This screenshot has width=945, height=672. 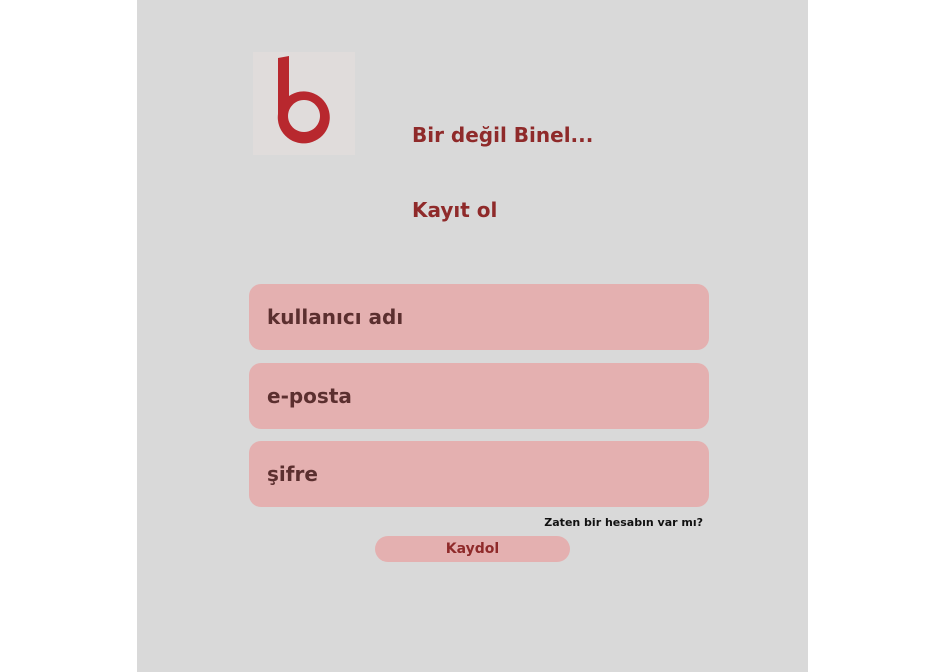 What do you see at coordinates (479, 396) in the screenshot?
I see `email-field` at bounding box center [479, 396].